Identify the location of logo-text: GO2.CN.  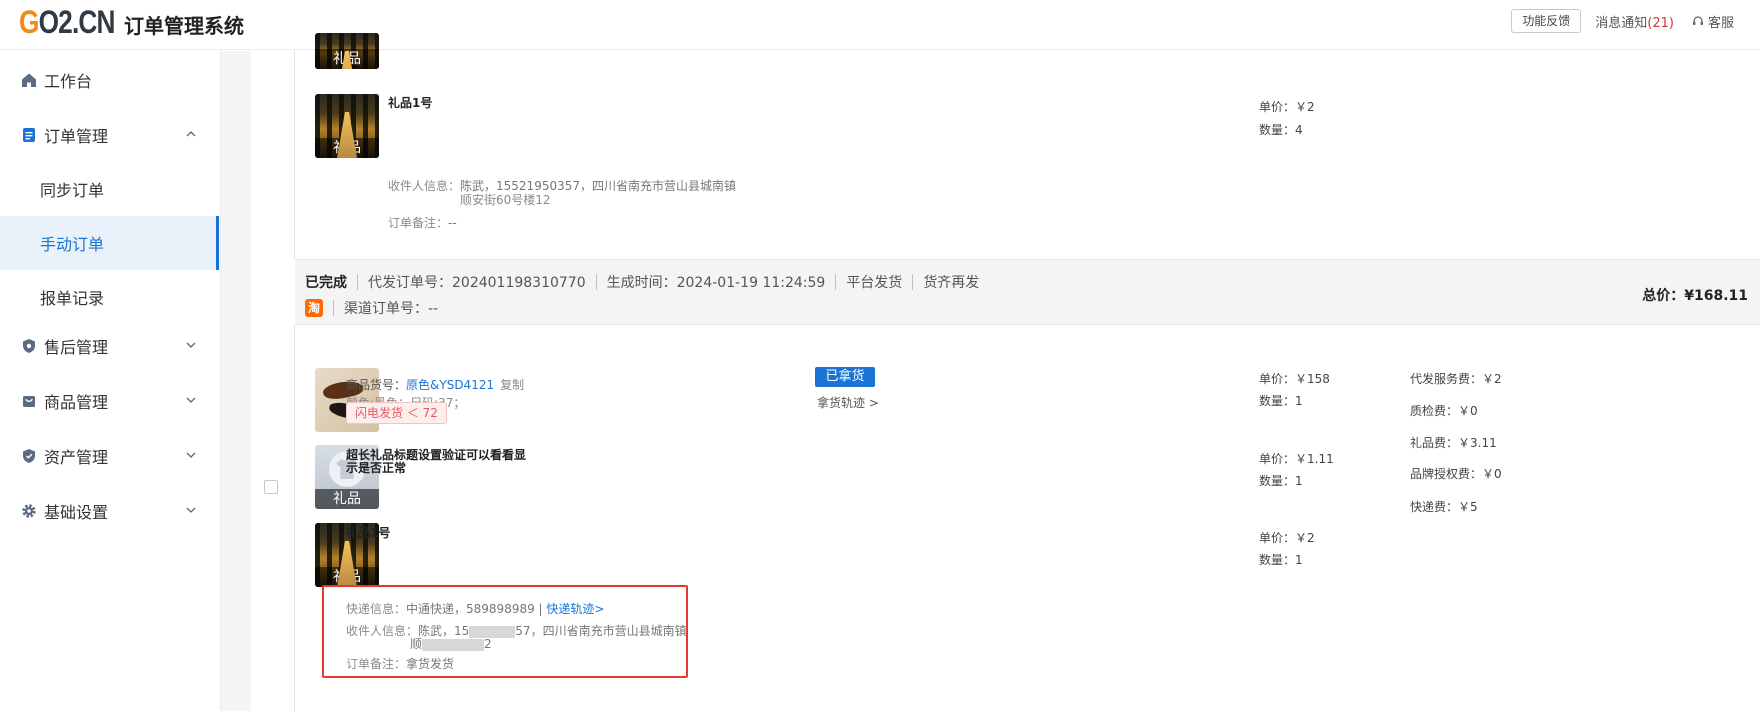
(67, 21).